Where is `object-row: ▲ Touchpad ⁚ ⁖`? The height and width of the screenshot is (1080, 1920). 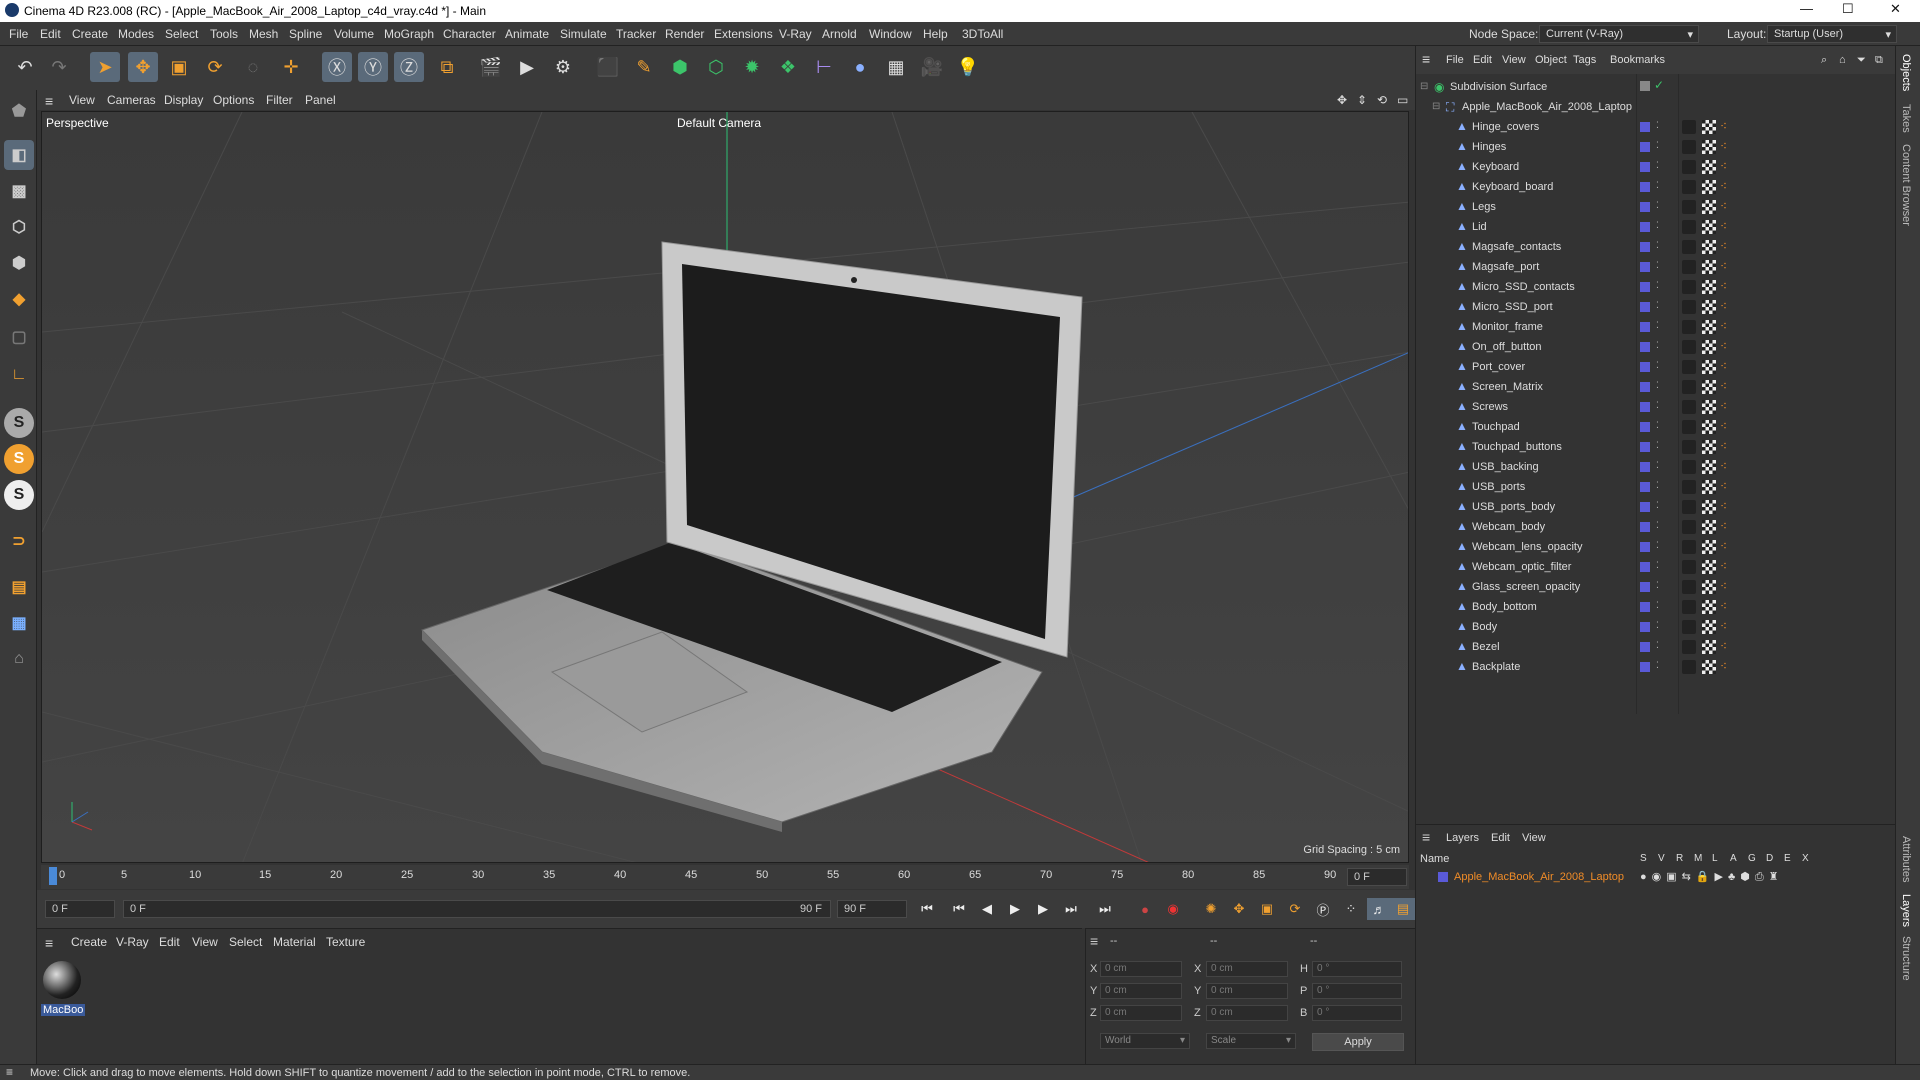
object-row: ▲ Touchpad ⁚ ⁖ is located at coordinates (1656, 428).